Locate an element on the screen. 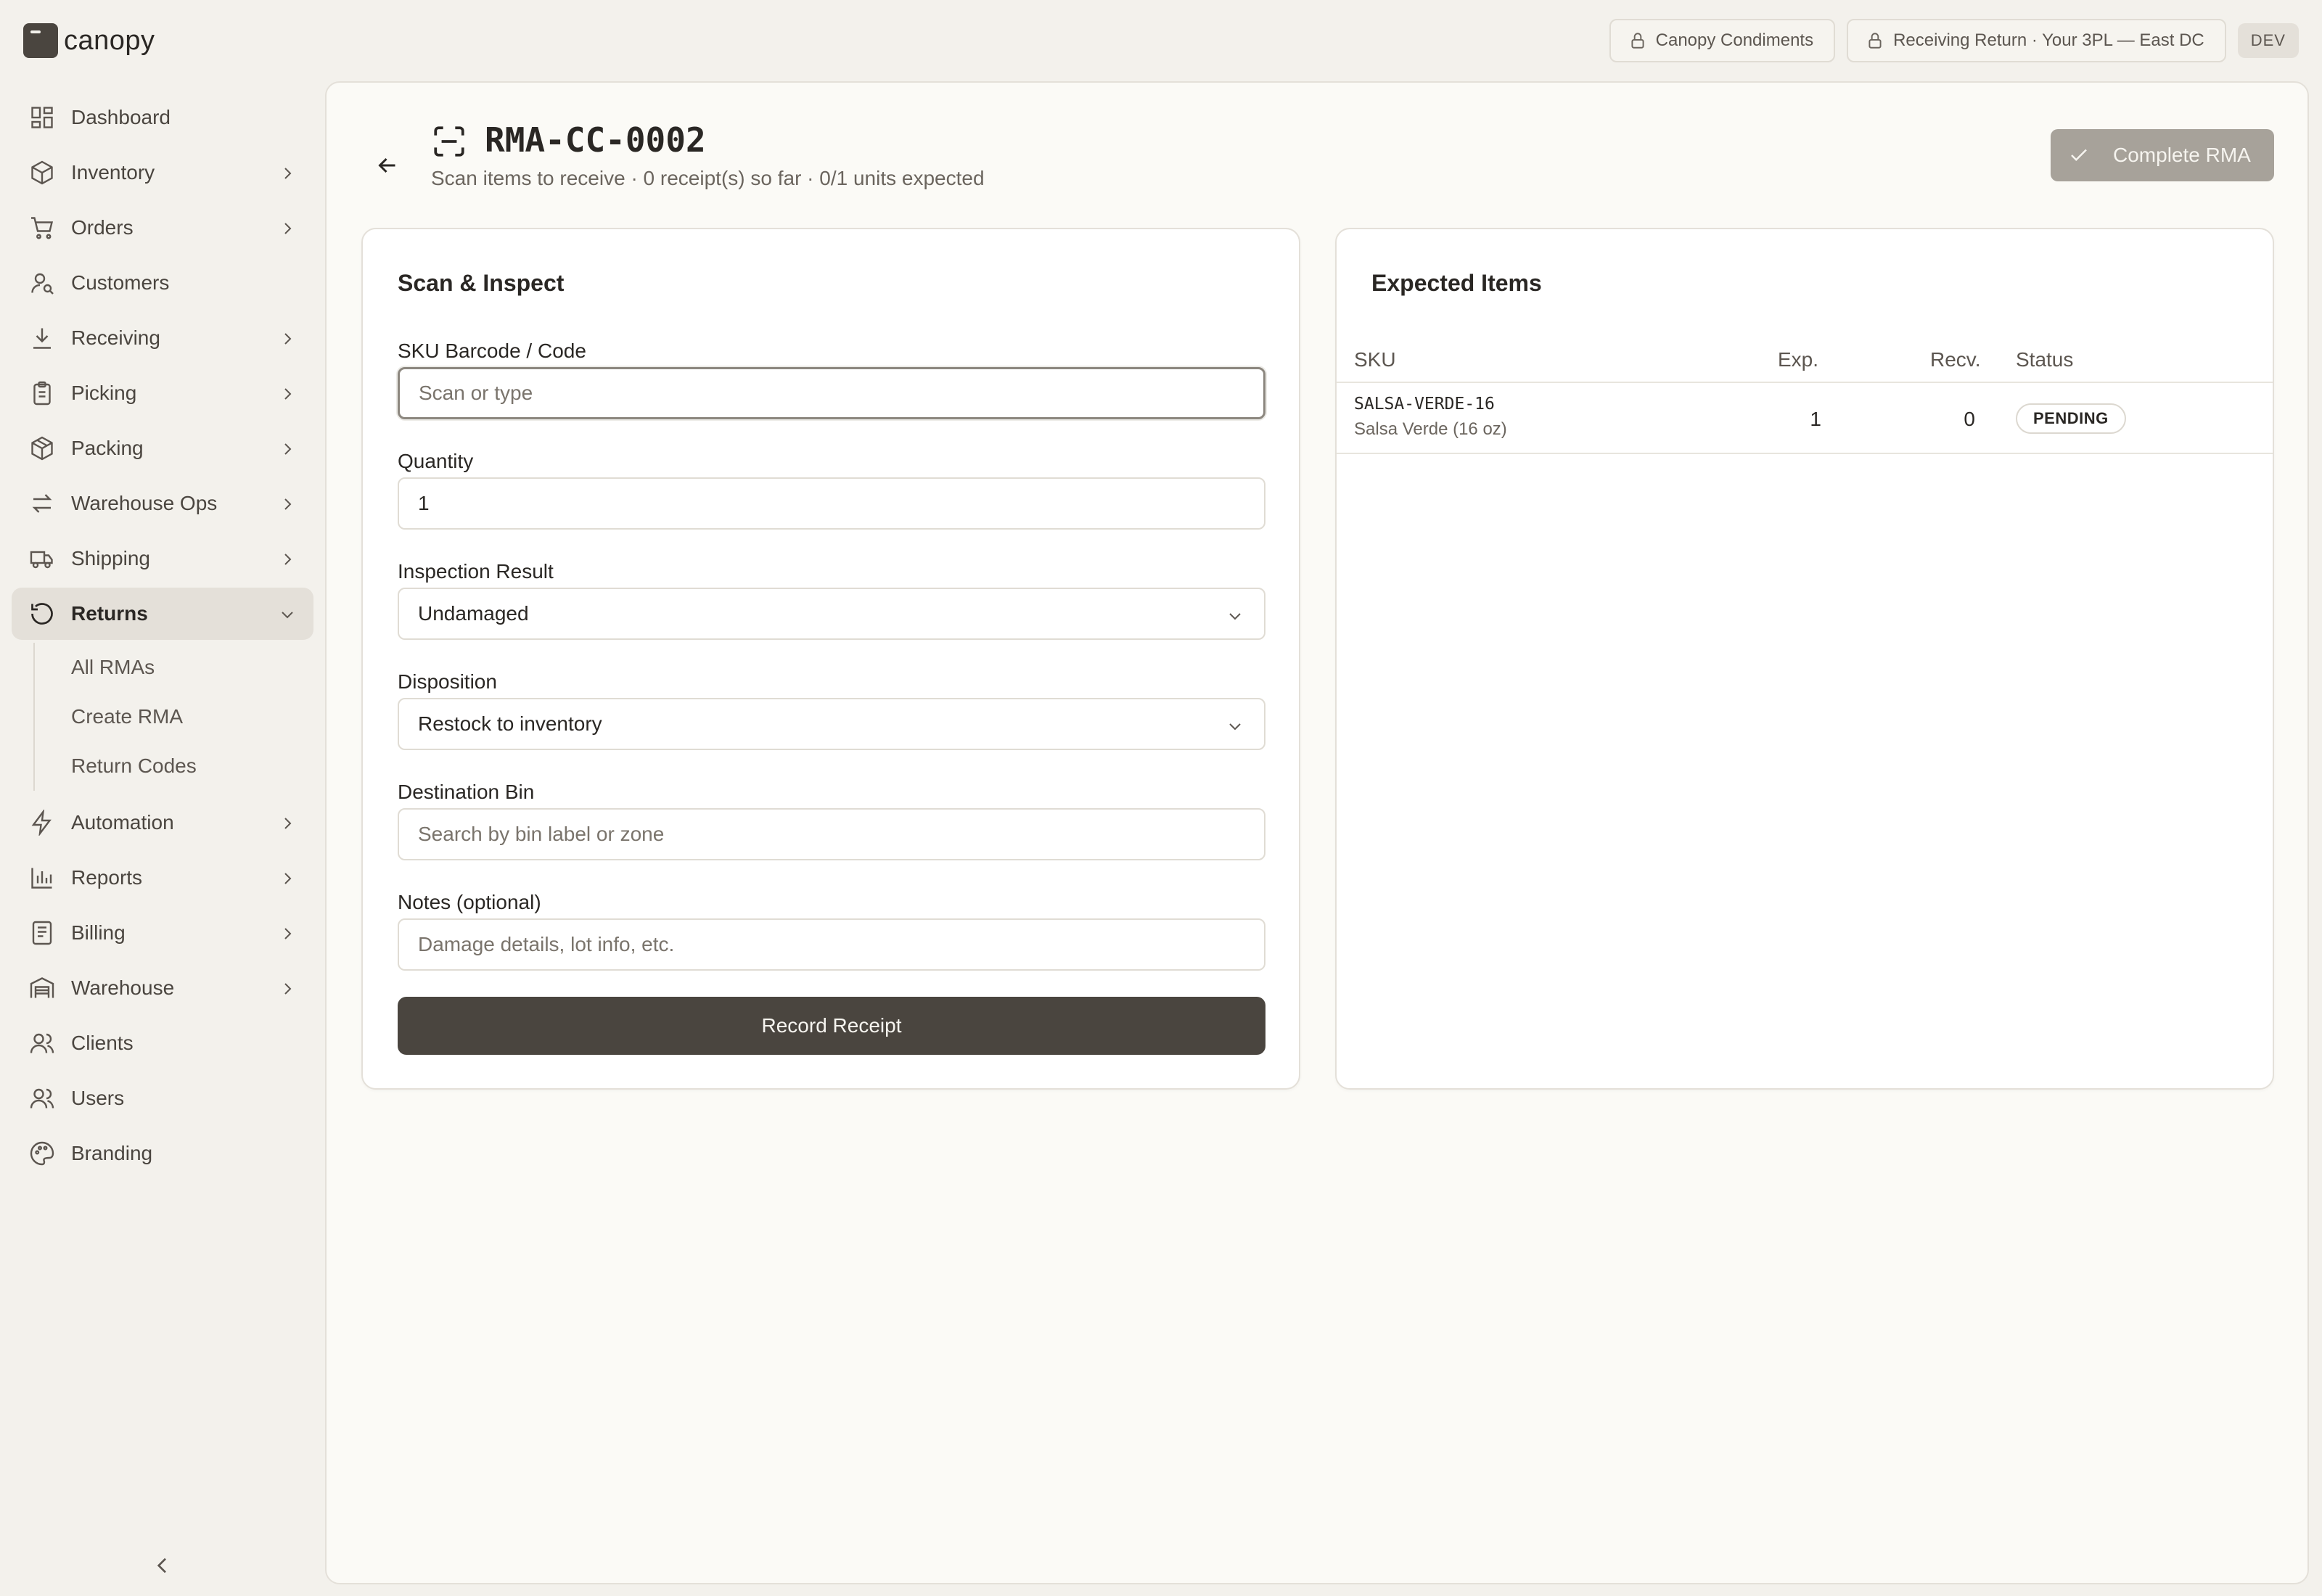 The width and height of the screenshot is (2322, 1596). sidebar-item-label: Users is located at coordinates (98, 1098).